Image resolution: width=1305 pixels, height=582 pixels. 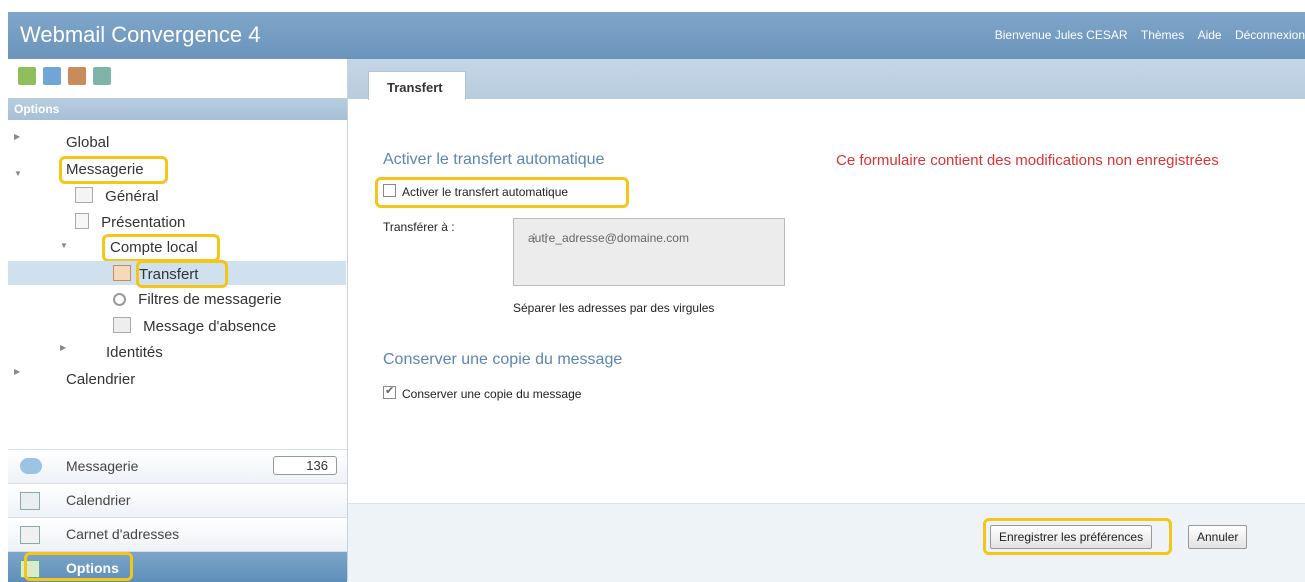 What do you see at coordinates (122, 273) in the screenshot?
I see `forward-mail-icon` at bounding box center [122, 273].